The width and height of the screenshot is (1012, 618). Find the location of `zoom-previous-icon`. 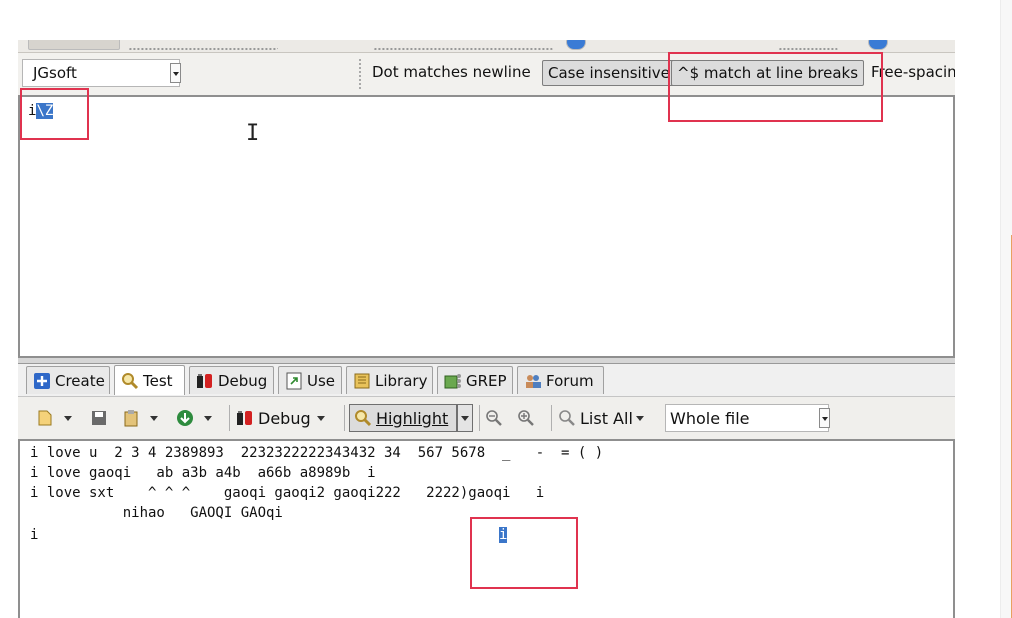

zoom-previous-icon is located at coordinates (494, 418).